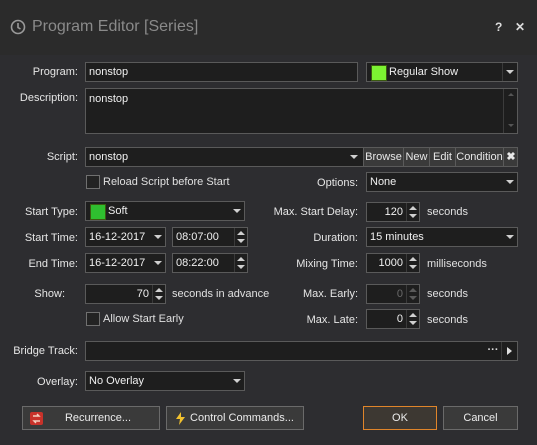  What do you see at coordinates (142, 294) in the screenshot?
I see `show-value: 70` at bounding box center [142, 294].